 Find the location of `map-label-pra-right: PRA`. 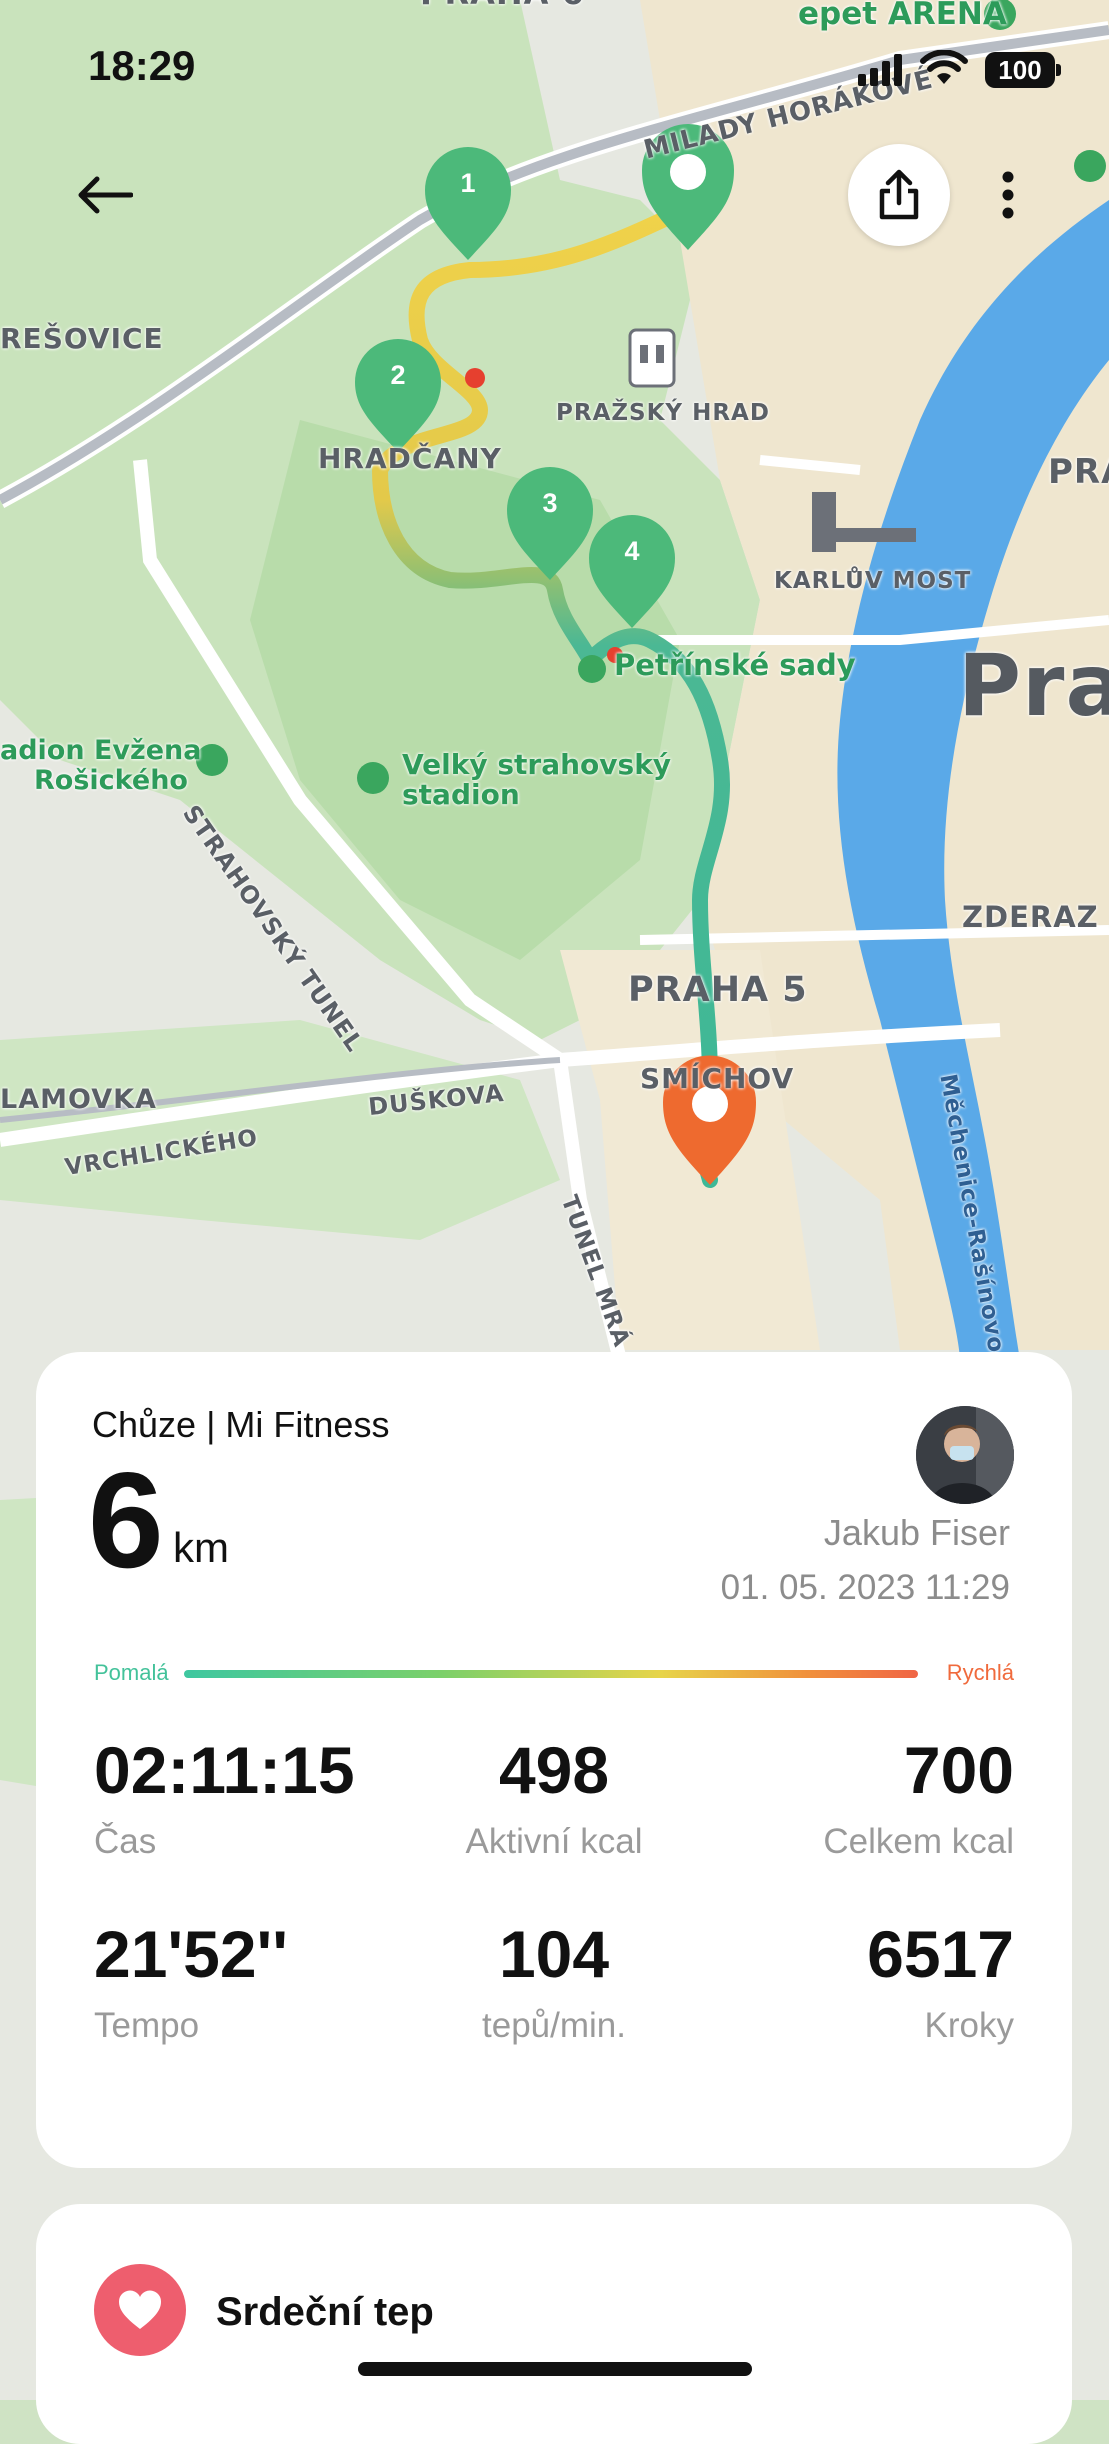

map-label-pra-right: PRA is located at coordinates (1078, 472).